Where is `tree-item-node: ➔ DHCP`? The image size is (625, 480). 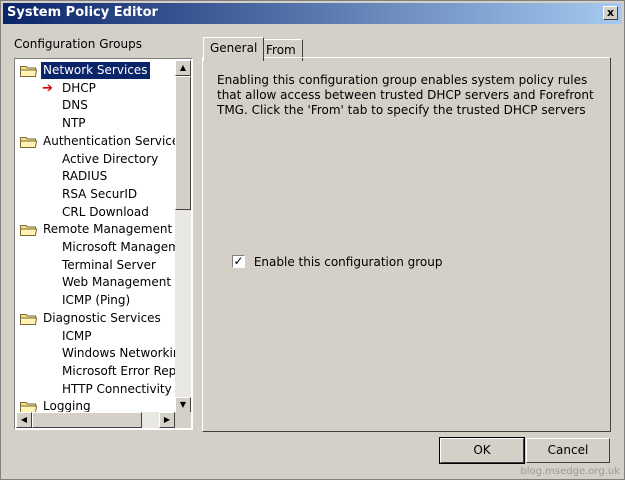
tree-item-node: ➔ DHCP is located at coordinates (70, 88).